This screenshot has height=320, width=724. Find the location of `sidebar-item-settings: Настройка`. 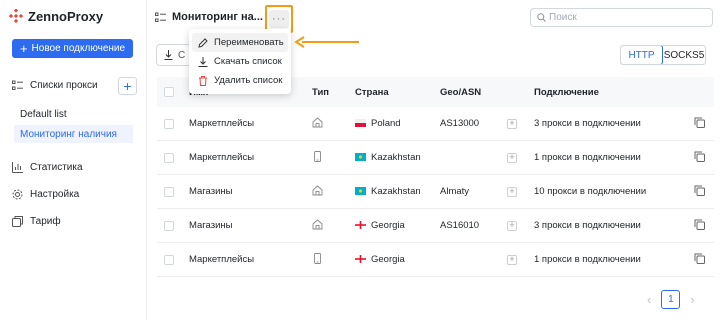

sidebar-item-settings: Настройка is located at coordinates (45, 194).